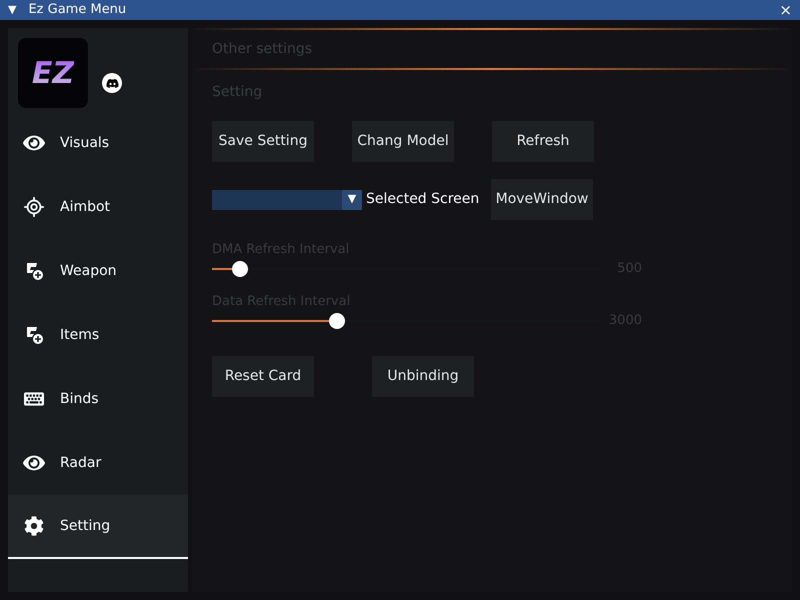 The width and height of the screenshot is (800, 600). I want to click on sidebar-item: Aimbot, so click(98, 207).